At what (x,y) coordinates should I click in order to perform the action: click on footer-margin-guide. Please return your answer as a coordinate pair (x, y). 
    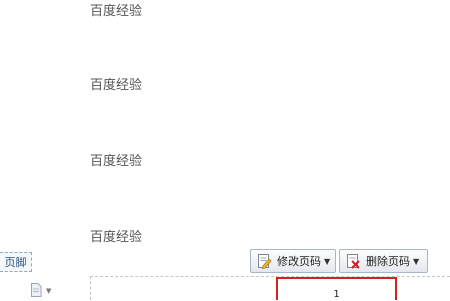
    Looking at the image, I should click on (90, 288).